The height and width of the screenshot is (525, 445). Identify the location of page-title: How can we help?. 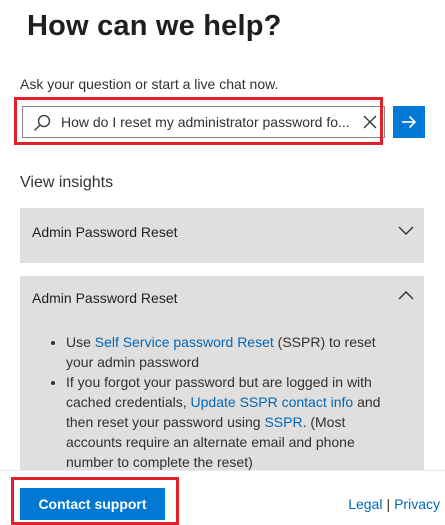
(154, 26).